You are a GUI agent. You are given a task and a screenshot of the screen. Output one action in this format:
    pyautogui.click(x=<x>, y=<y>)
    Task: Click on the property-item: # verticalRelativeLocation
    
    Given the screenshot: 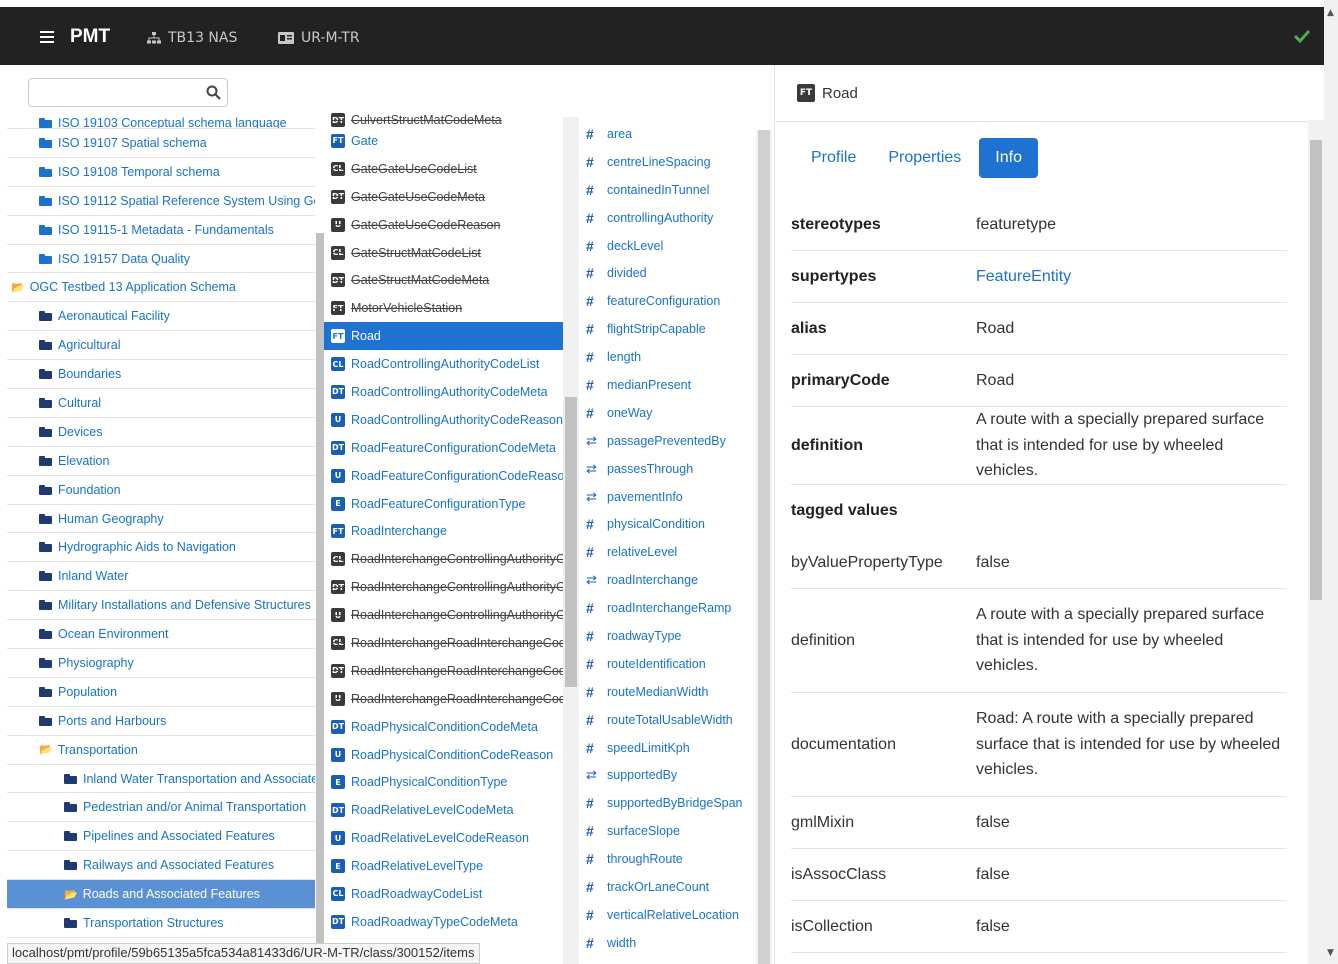 What is the action you would take?
    pyautogui.click(x=667, y=915)
    